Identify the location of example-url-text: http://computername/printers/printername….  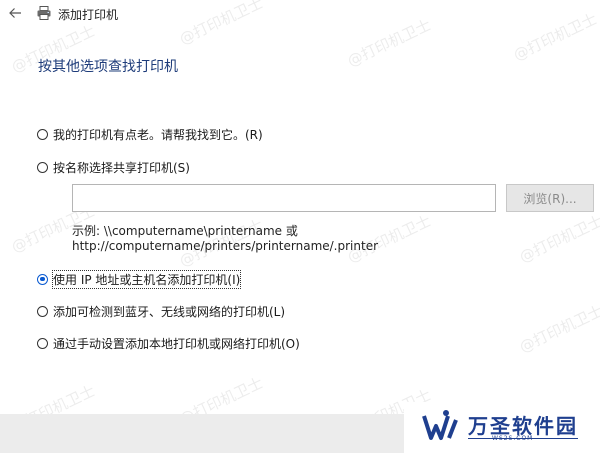
(225, 246).